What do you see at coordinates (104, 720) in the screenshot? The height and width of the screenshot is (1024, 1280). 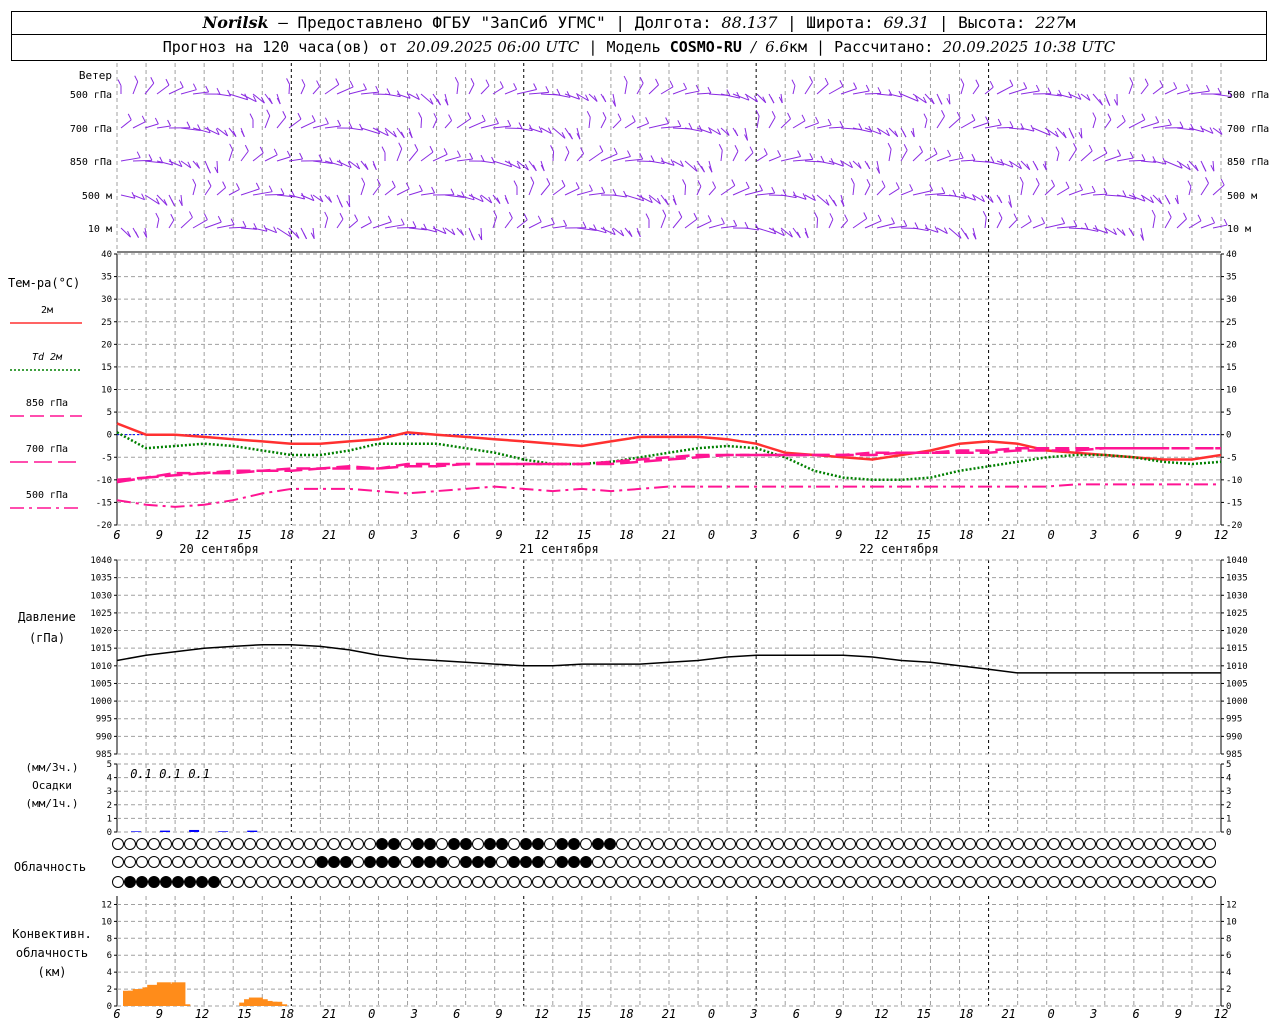 I see `pressure-tick-left: 995` at bounding box center [104, 720].